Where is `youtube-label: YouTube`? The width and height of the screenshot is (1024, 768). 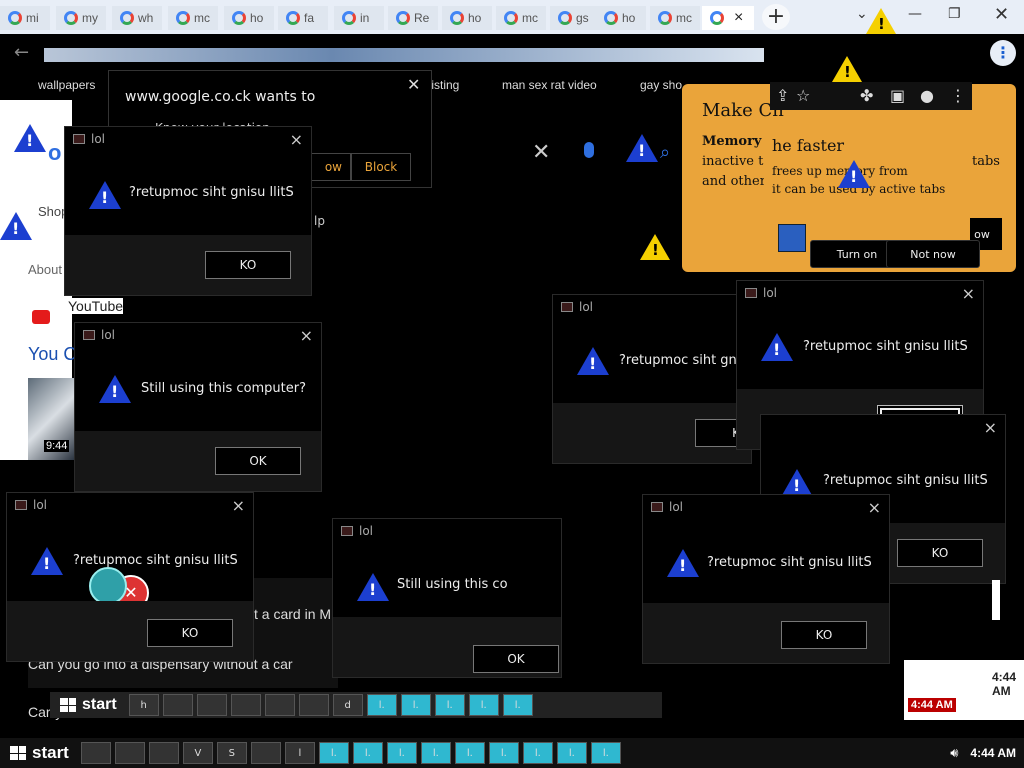 youtube-label: YouTube is located at coordinates (96, 306).